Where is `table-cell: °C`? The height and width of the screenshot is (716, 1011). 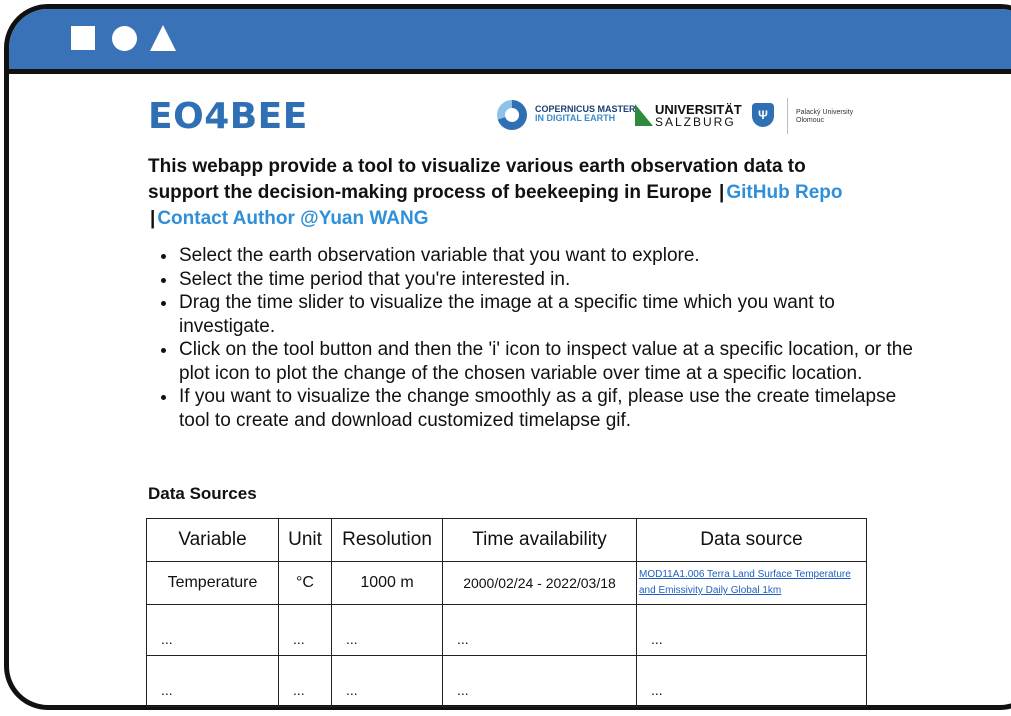 table-cell: °C is located at coordinates (305, 583).